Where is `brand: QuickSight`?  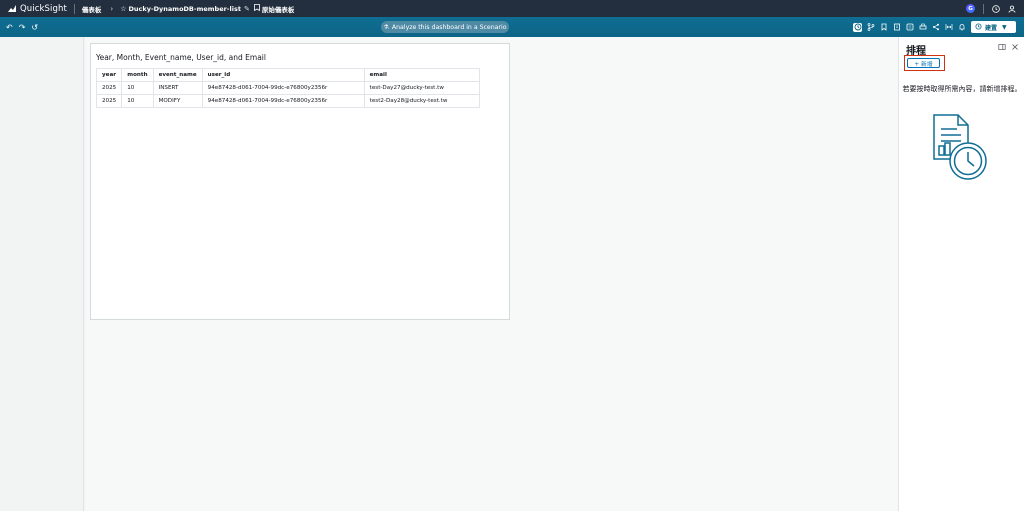 brand: QuickSight is located at coordinates (33, 8).